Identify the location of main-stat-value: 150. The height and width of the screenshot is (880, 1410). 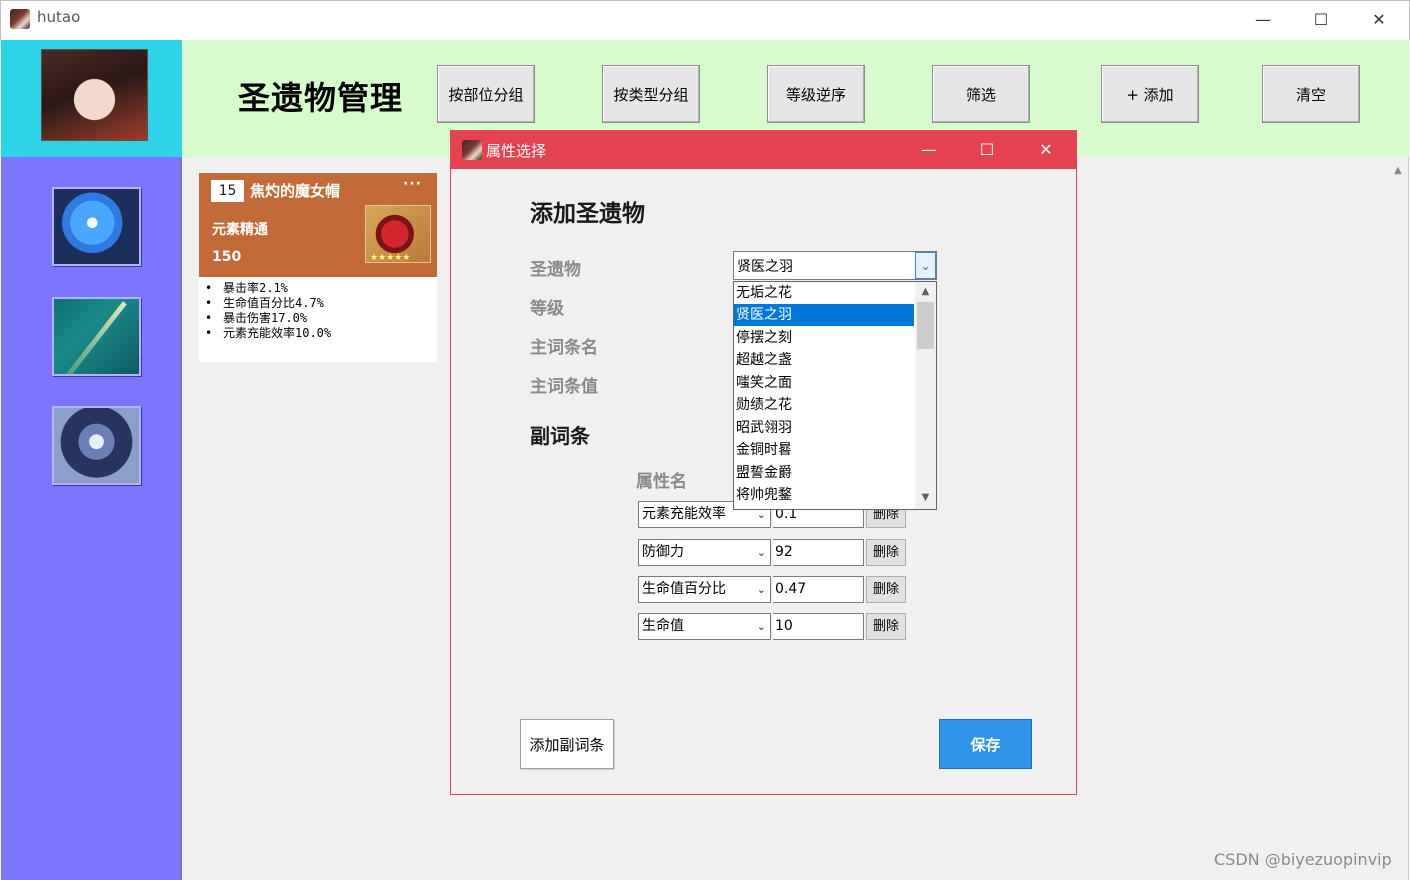
(227, 257).